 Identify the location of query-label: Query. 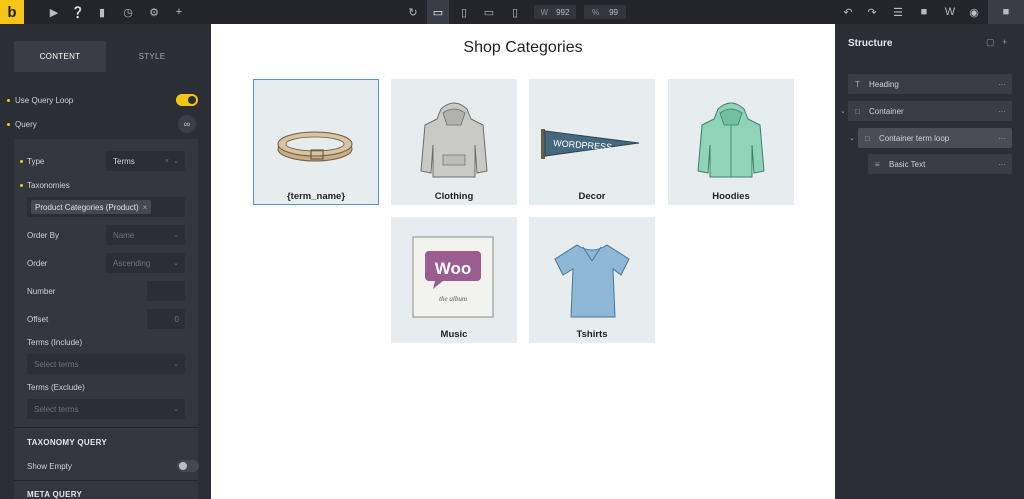
(26, 124).